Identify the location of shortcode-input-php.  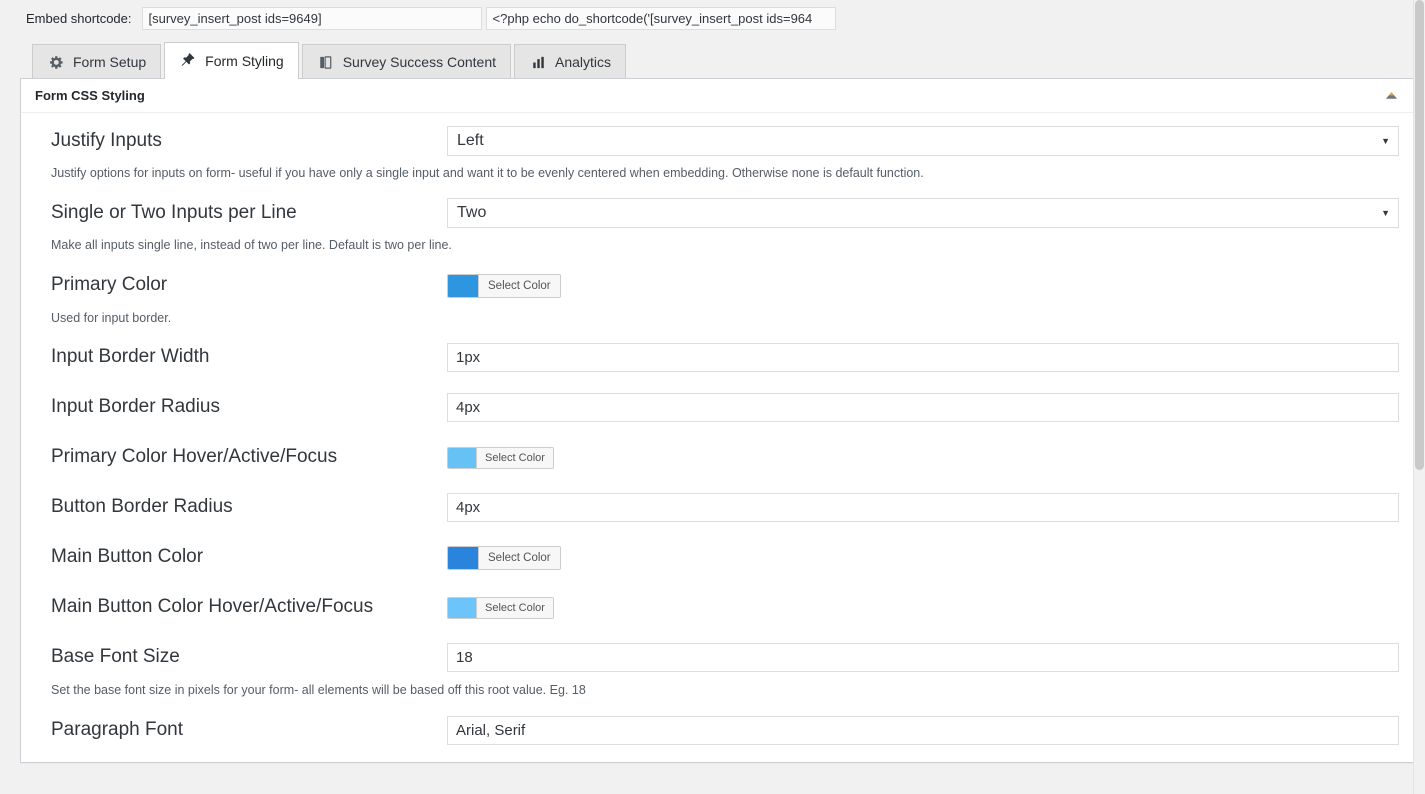
(660, 18).